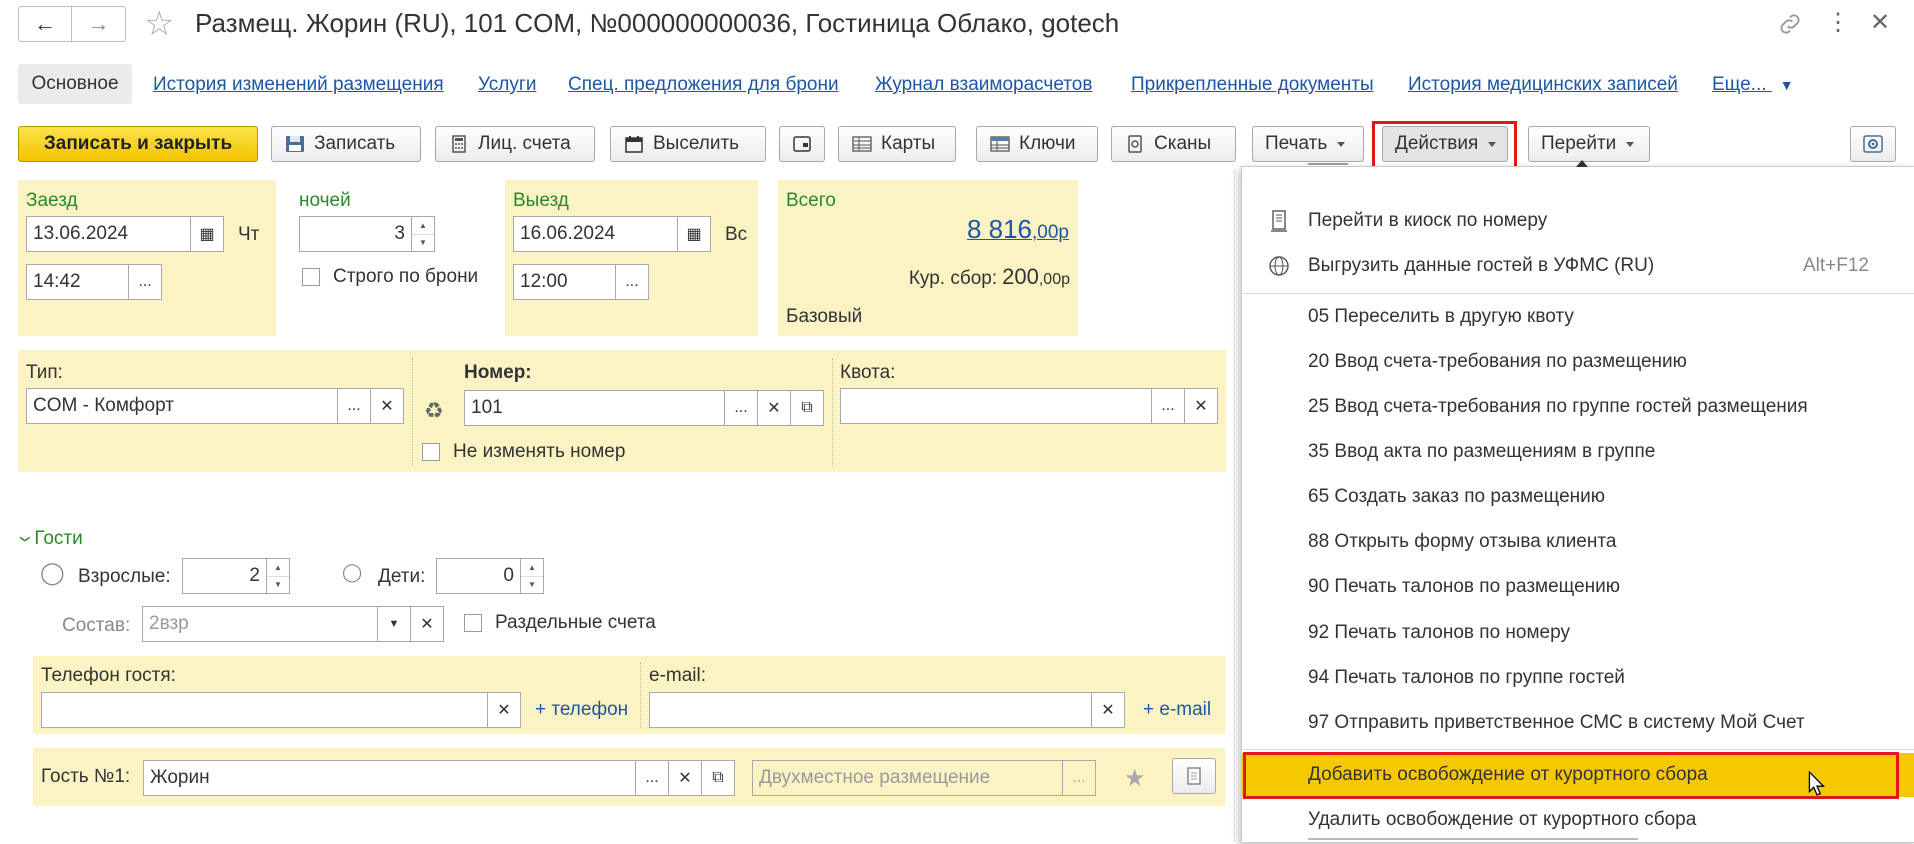 The image size is (1914, 844). Describe the element at coordinates (159, 24) in the screenshot. I see `favorite-star-icon: ☆` at that location.